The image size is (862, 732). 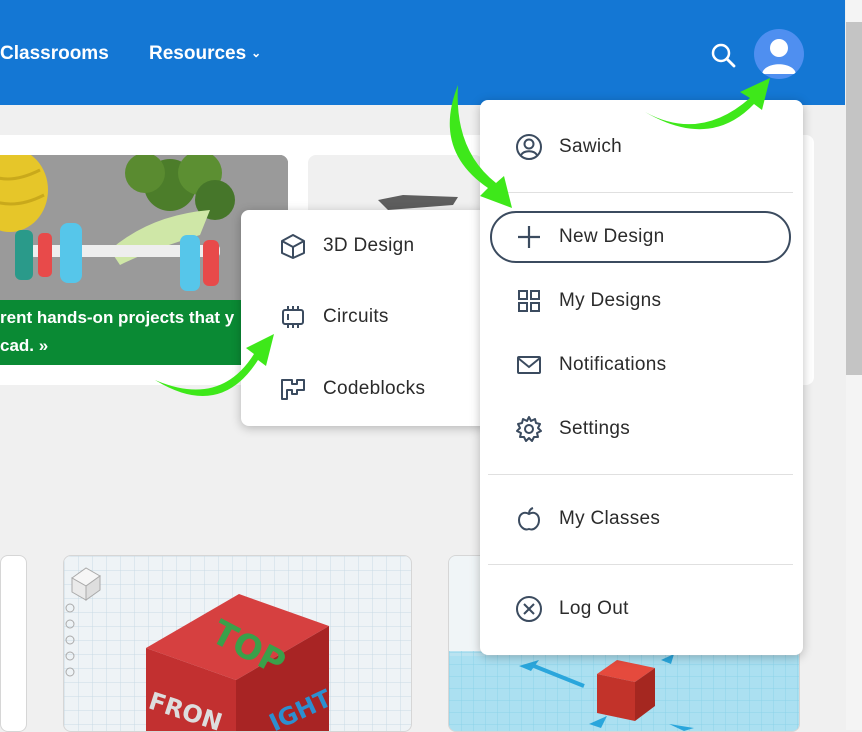 What do you see at coordinates (595, 428) in the screenshot?
I see `user-menu-item-label: Settings` at bounding box center [595, 428].